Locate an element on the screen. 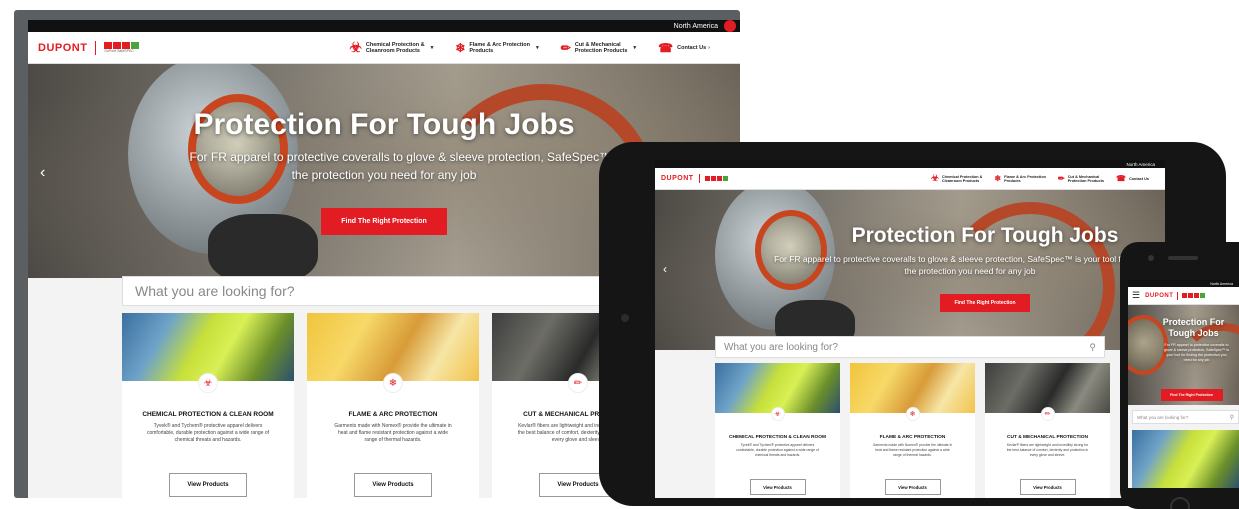 This screenshot has height=509, width=1239. safespec-logo is located at coordinates (716, 178).